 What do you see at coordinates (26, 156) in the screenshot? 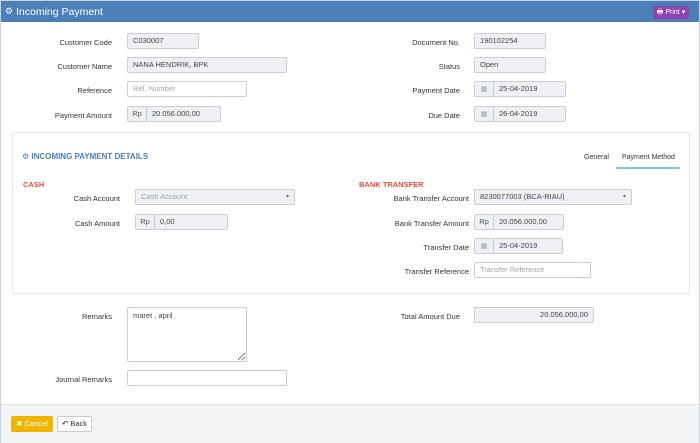
I see `cogs-icon: ⚙` at bounding box center [26, 156].